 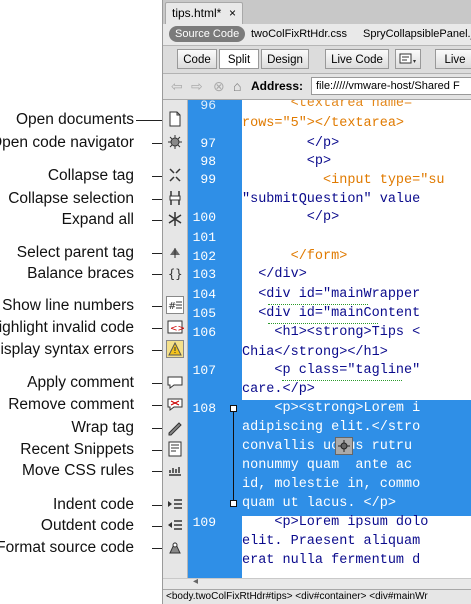 What do you see at coordinates (335, 522) in the screenshot?
I see `code-line: <p>Lorem ipsum dolo` at bounding box center [335, 522].